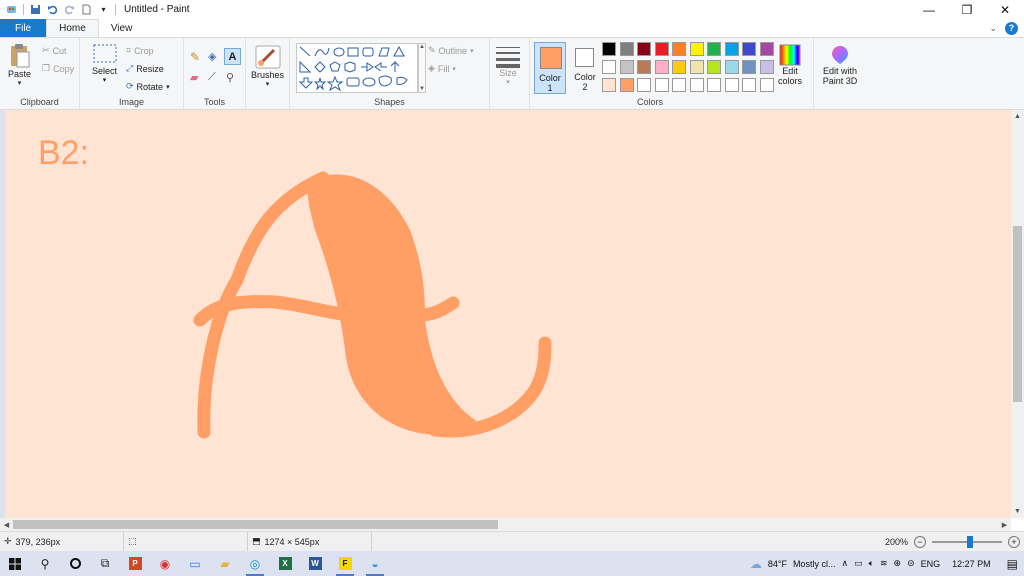 This screenshot has width=1024, height=576. Describe the element at coordinates (225, 563) in the screenshot. I see `file-explorer-button: ▰` at that location.